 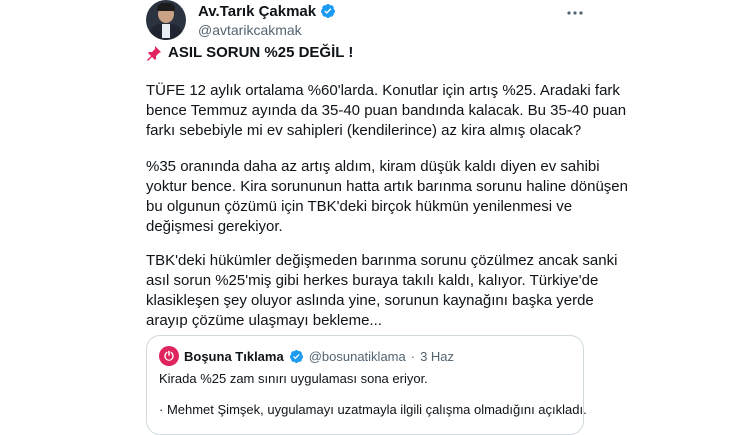 I want to click on quoted-tweet-date: 3 Haz, so click(x=437, y=356).